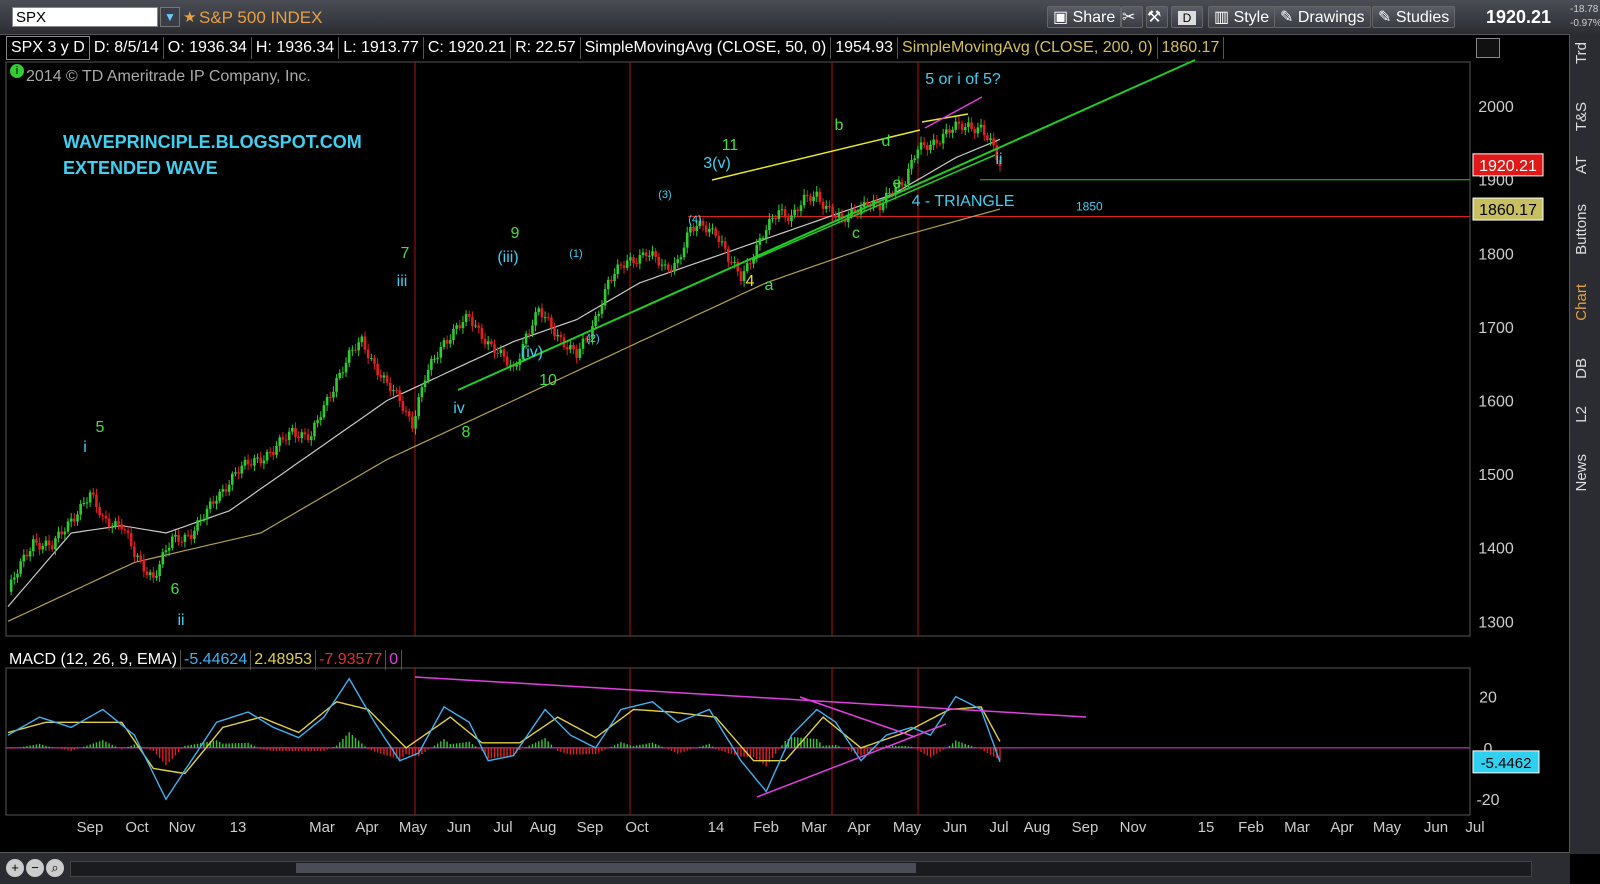 This screenshot has width=1600, height=884. Describe the element at coordinates (1581, 302) in the screenshot. I see `side-tab-chart: Chart` at that location.